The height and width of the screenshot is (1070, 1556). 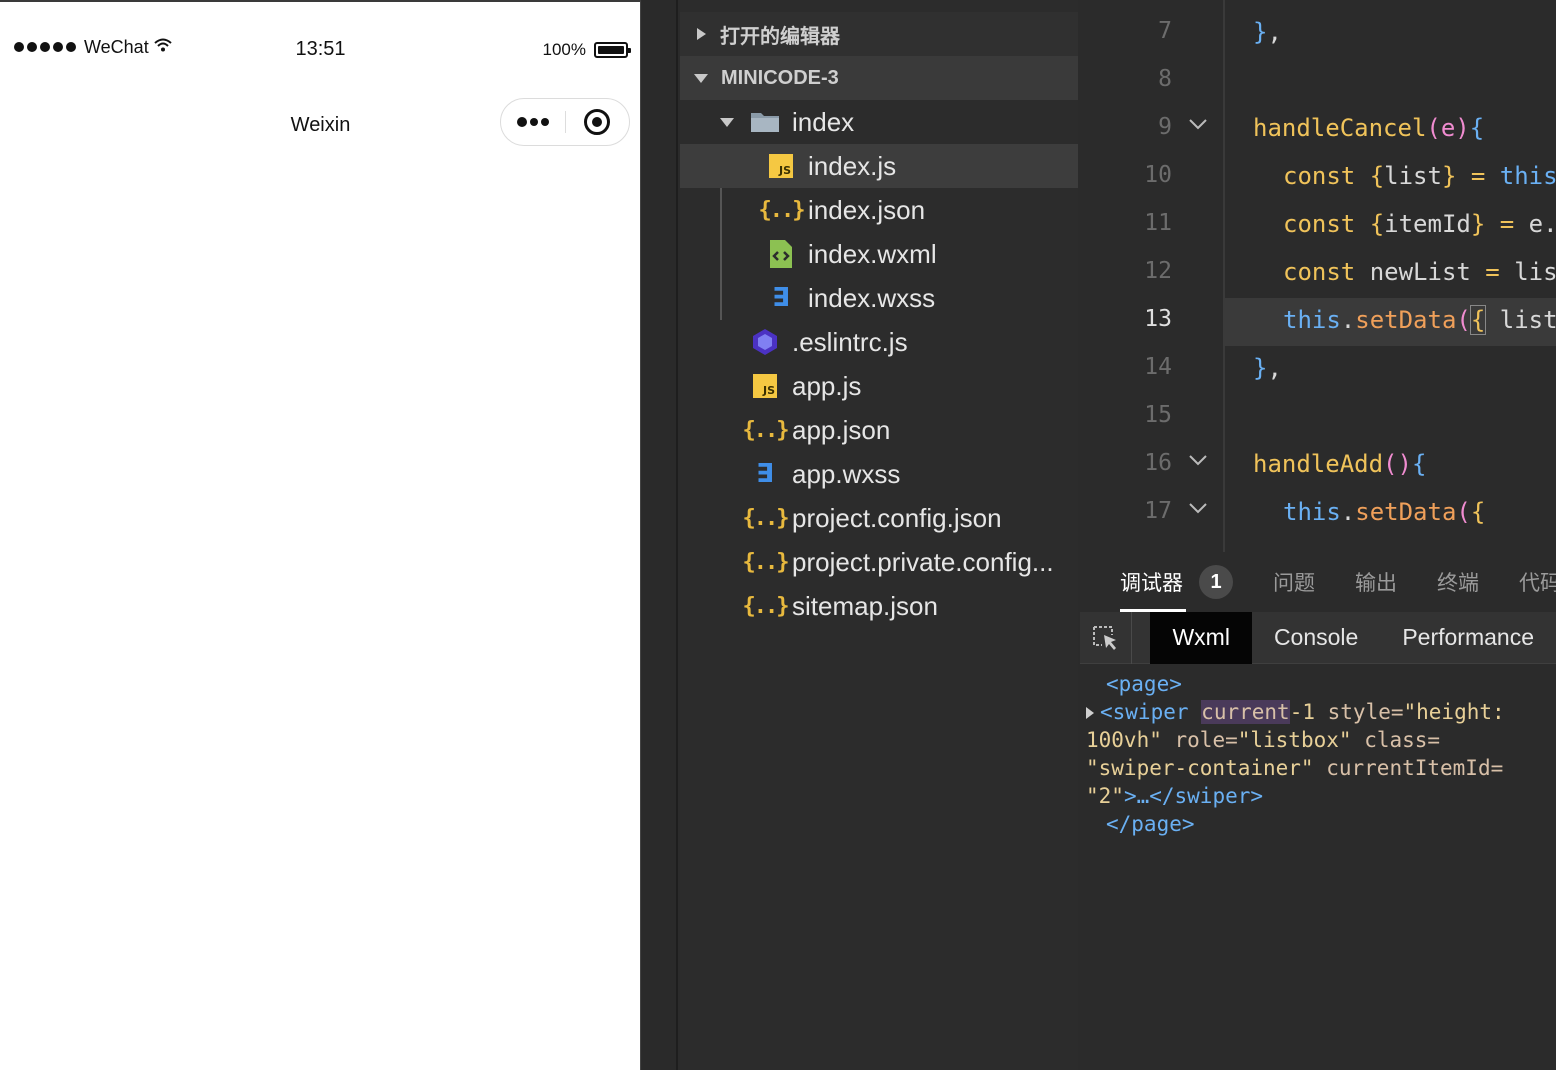 I want to click on attr-name: class=, so click(x=1402, y=740).